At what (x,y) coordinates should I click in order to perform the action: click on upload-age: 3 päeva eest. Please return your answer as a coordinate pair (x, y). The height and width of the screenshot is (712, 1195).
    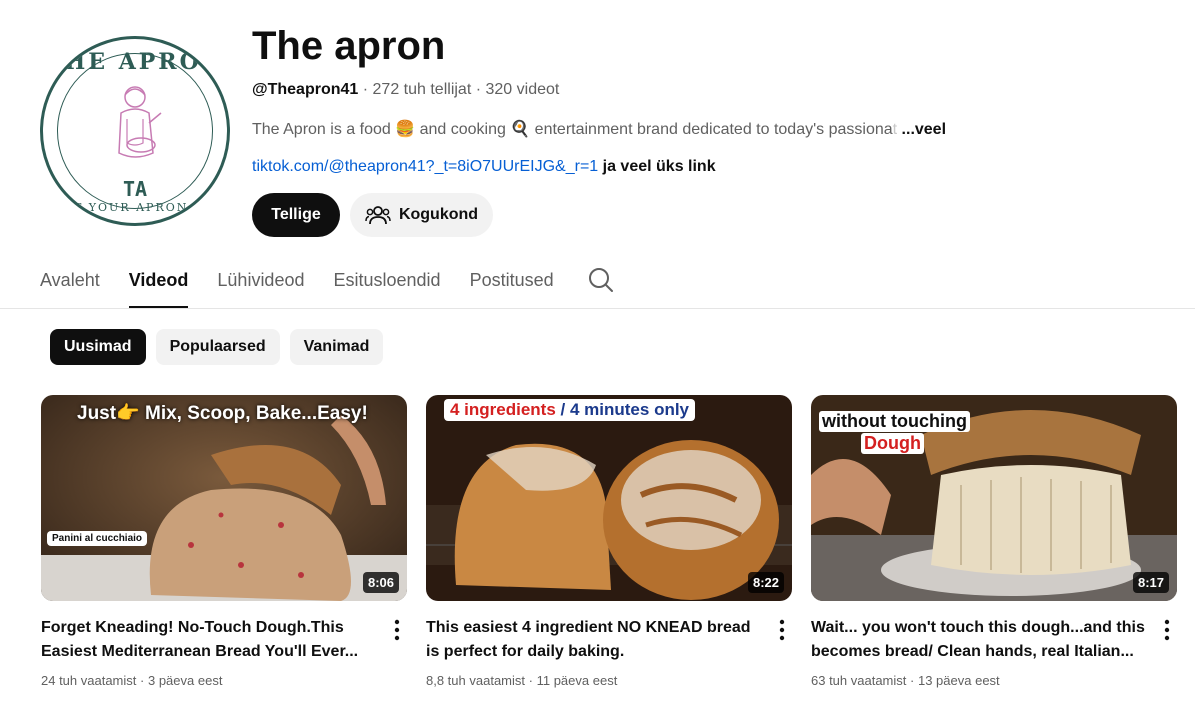
    Looking at the image, I should click on (185, 680).